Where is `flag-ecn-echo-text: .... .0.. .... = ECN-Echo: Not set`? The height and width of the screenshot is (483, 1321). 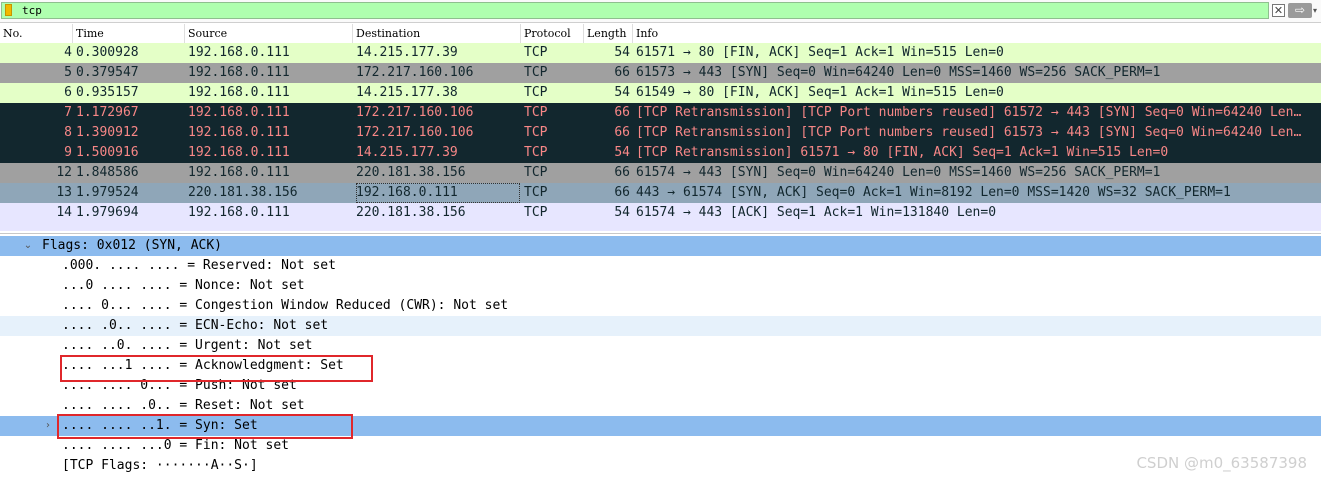
flag-ecn-echo-text: .... .0.. .... = ECN-Echo: Not set is located at coordinates (195, 325).